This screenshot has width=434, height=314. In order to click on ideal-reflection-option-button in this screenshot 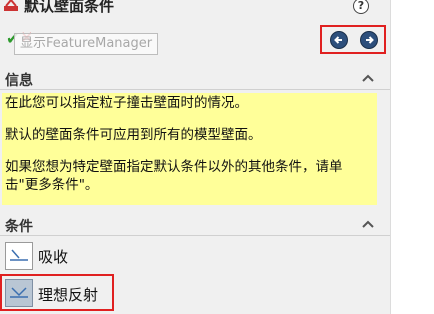, I will do `click(19, 293)`.